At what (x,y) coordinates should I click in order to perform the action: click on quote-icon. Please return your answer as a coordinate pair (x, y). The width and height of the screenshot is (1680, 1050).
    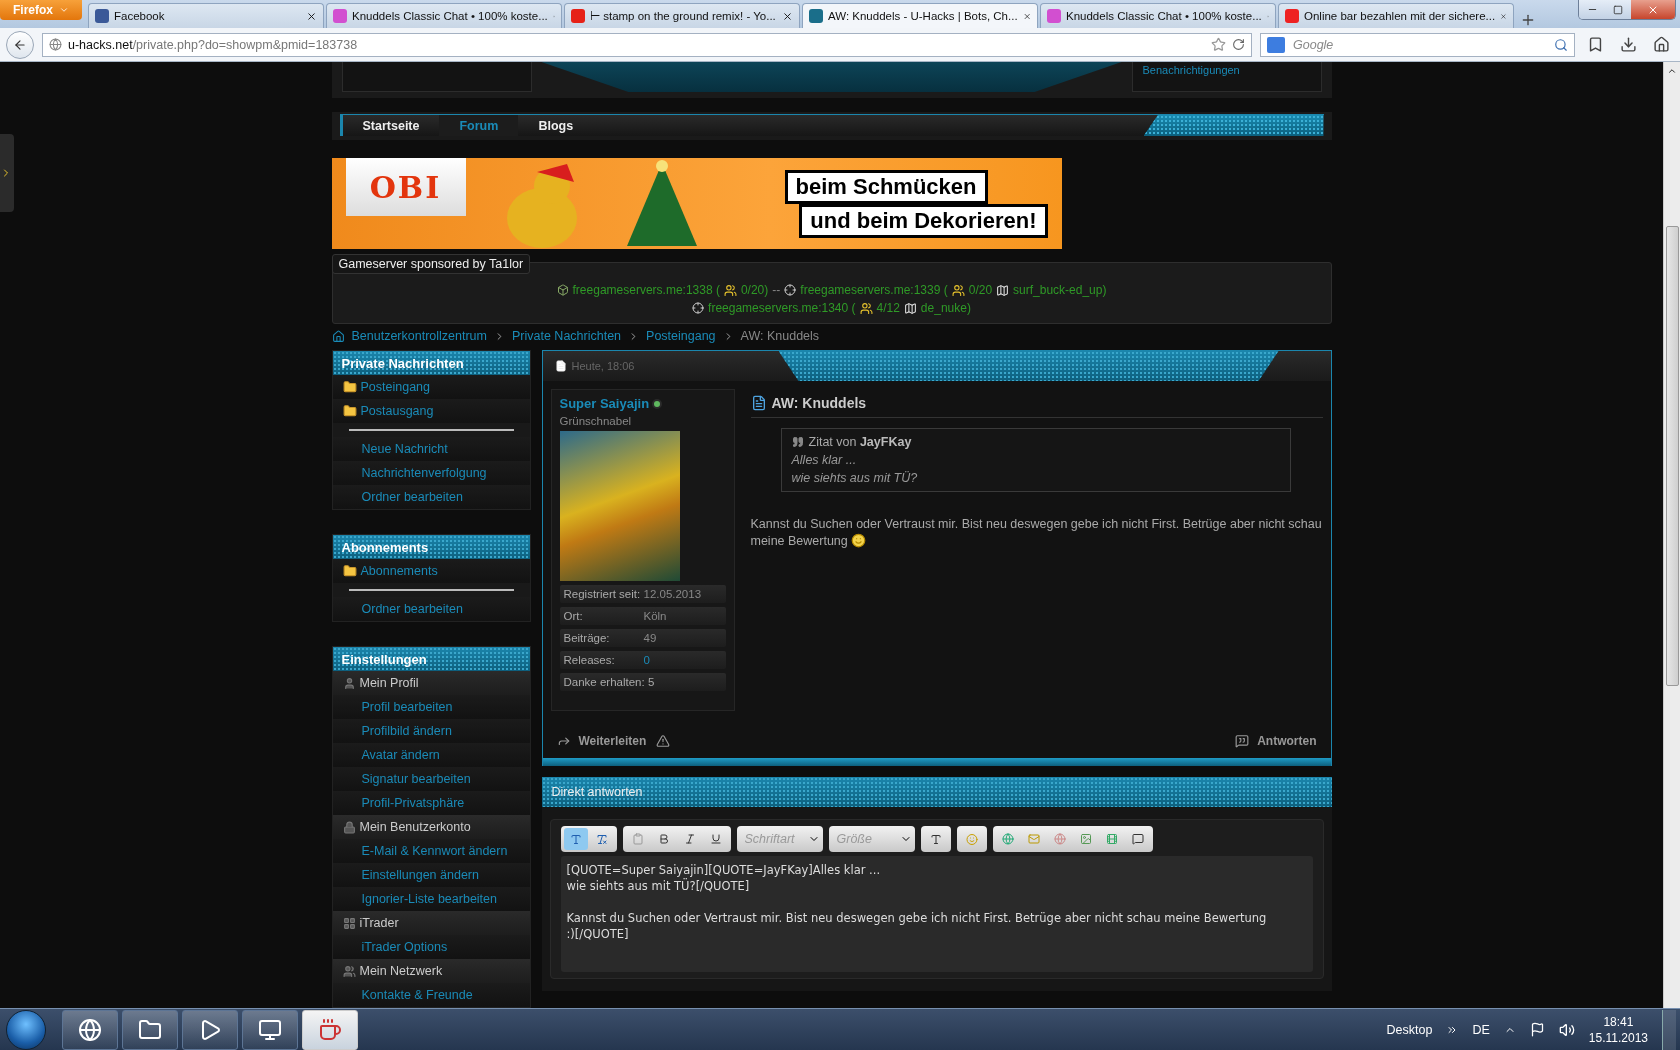
    Looking at the image, I should click on (797, 442).